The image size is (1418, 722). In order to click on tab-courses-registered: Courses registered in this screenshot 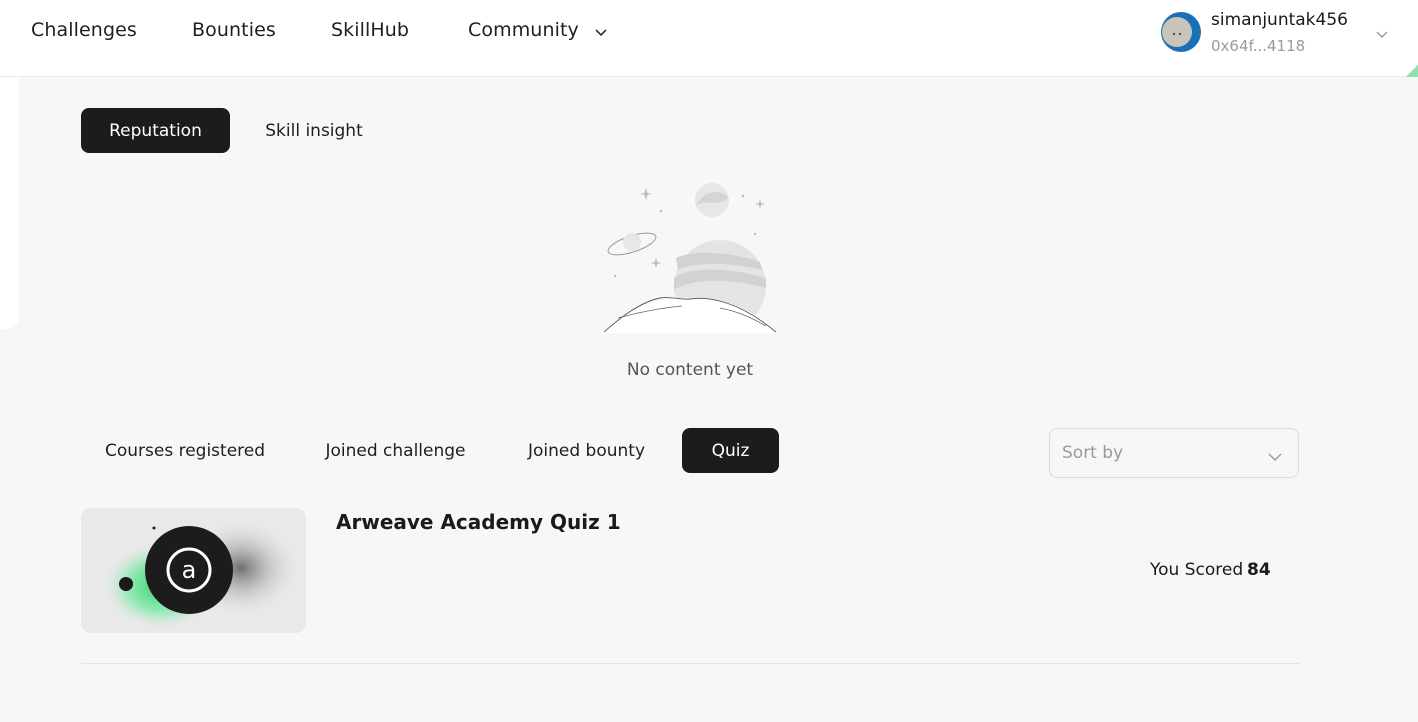, I will do `click(185, 450)`.